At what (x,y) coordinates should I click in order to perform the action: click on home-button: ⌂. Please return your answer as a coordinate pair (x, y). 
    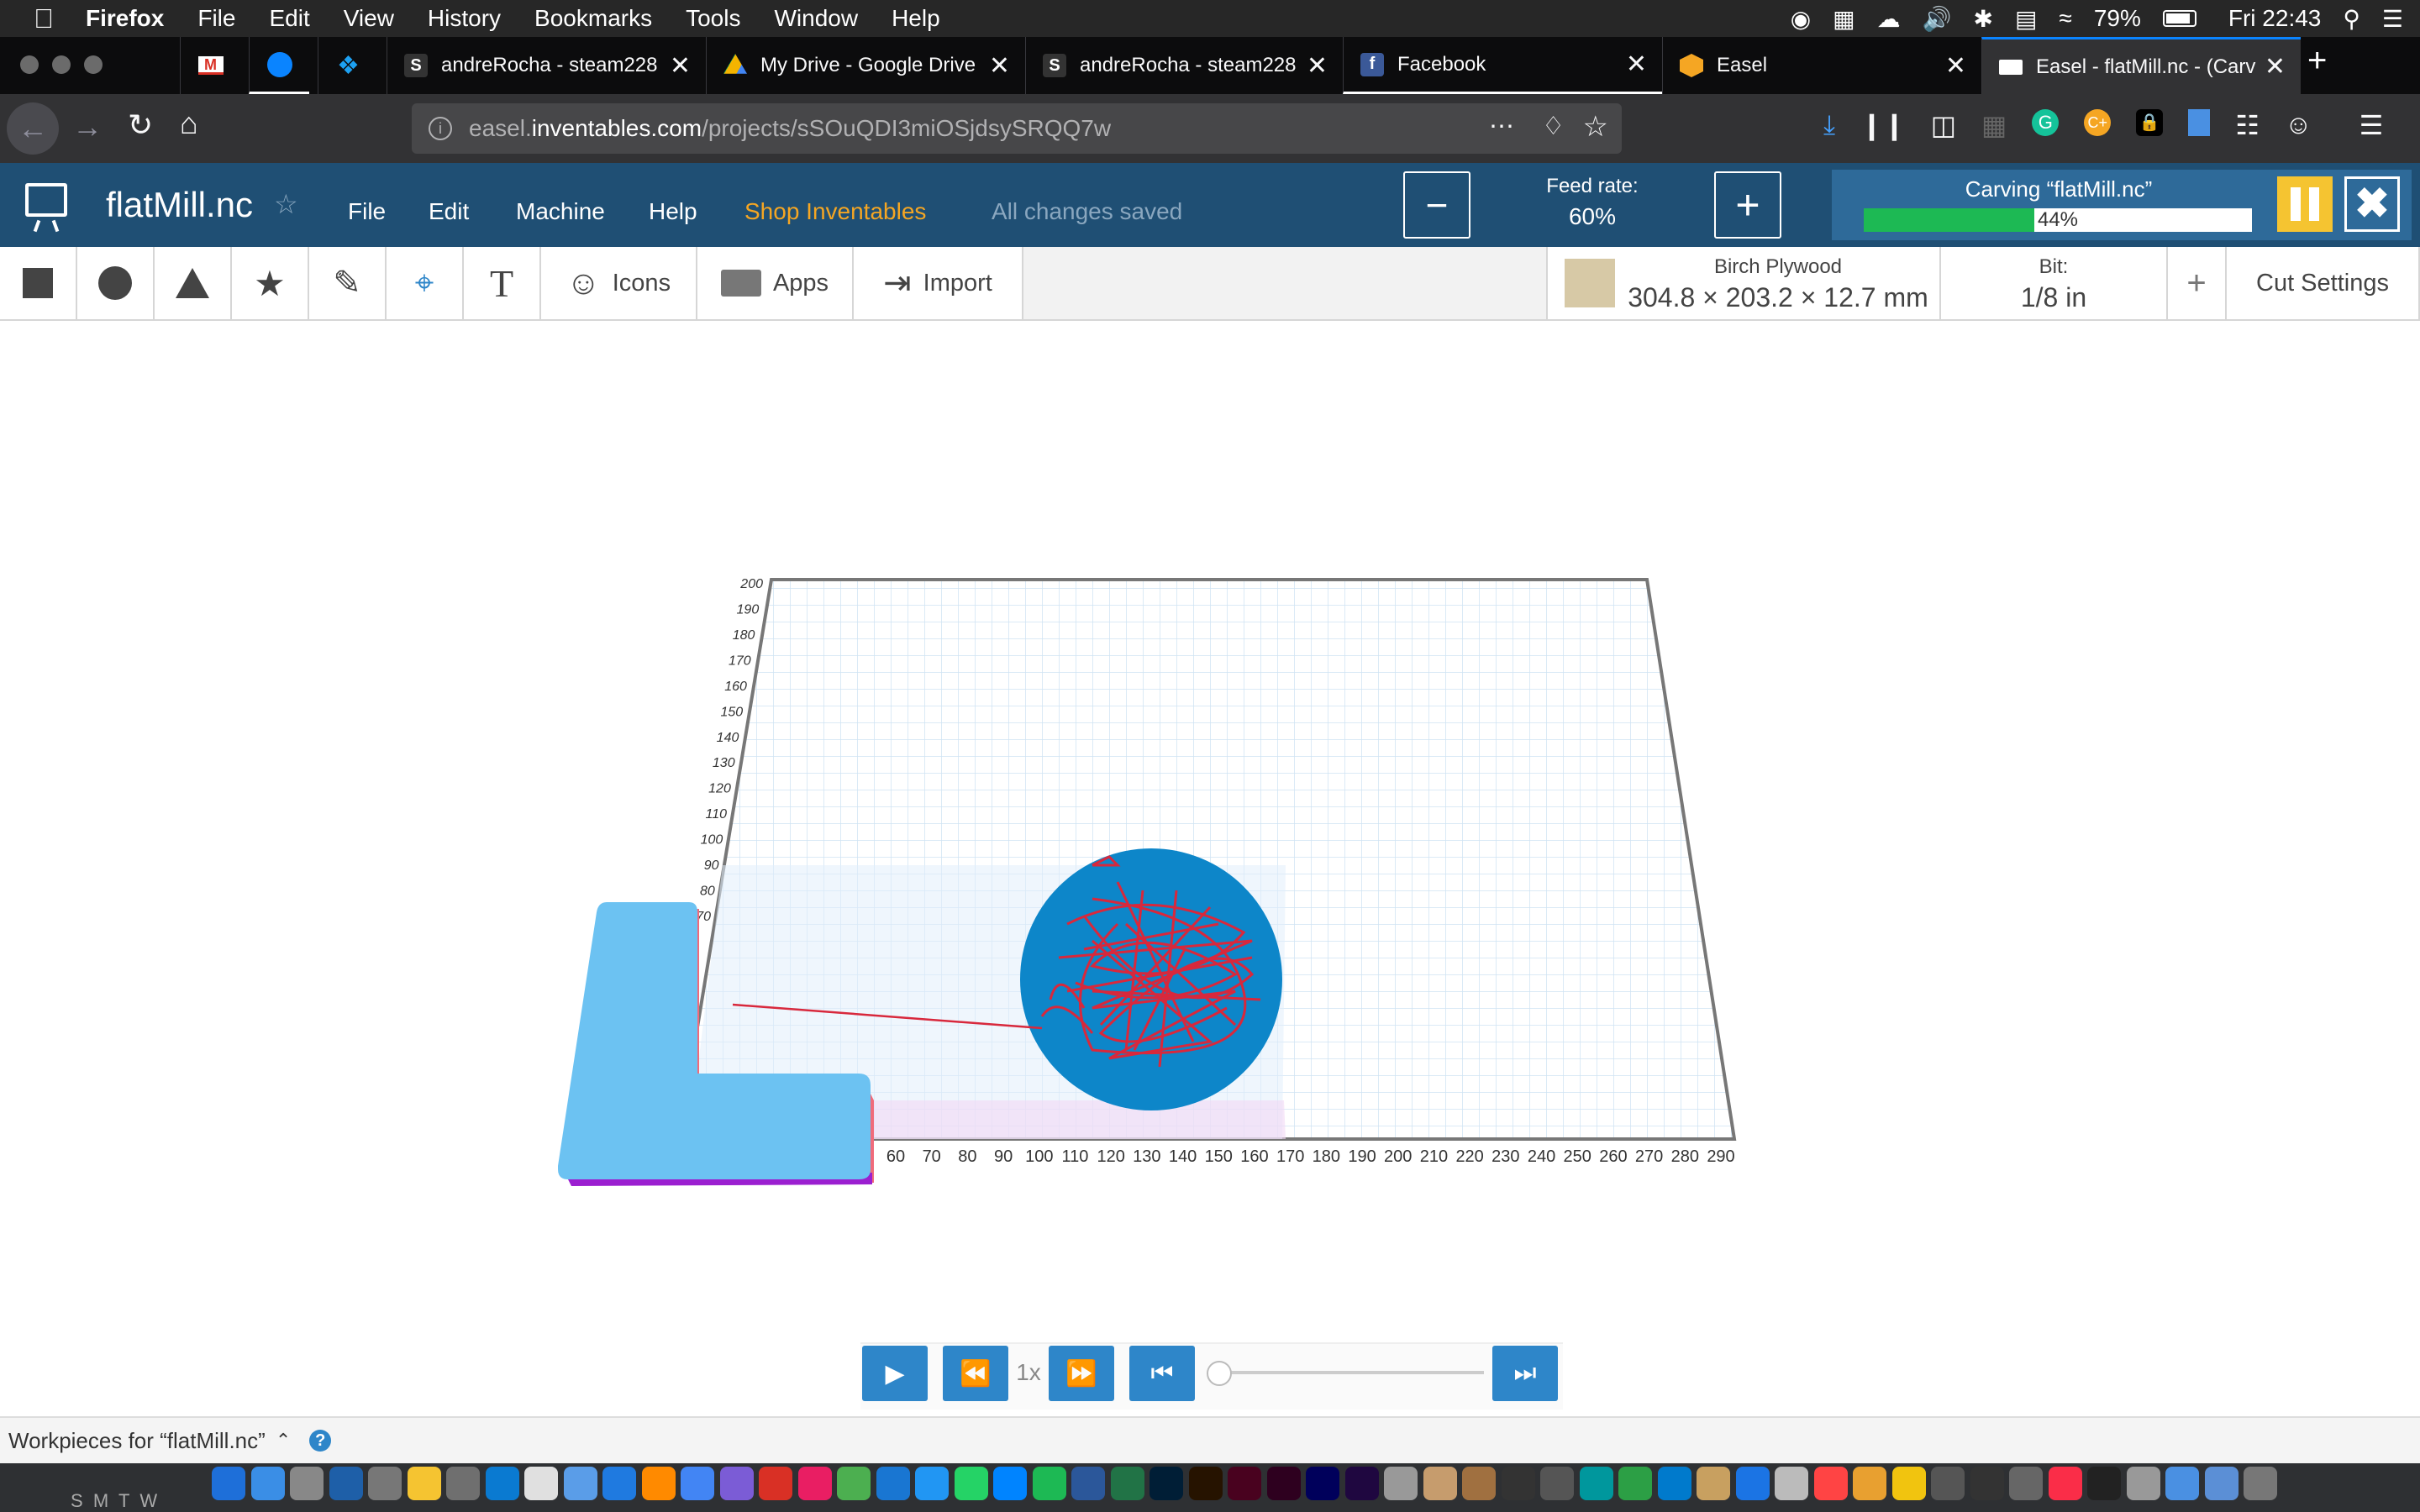
    Looking at the image, I should click on (189, 123).